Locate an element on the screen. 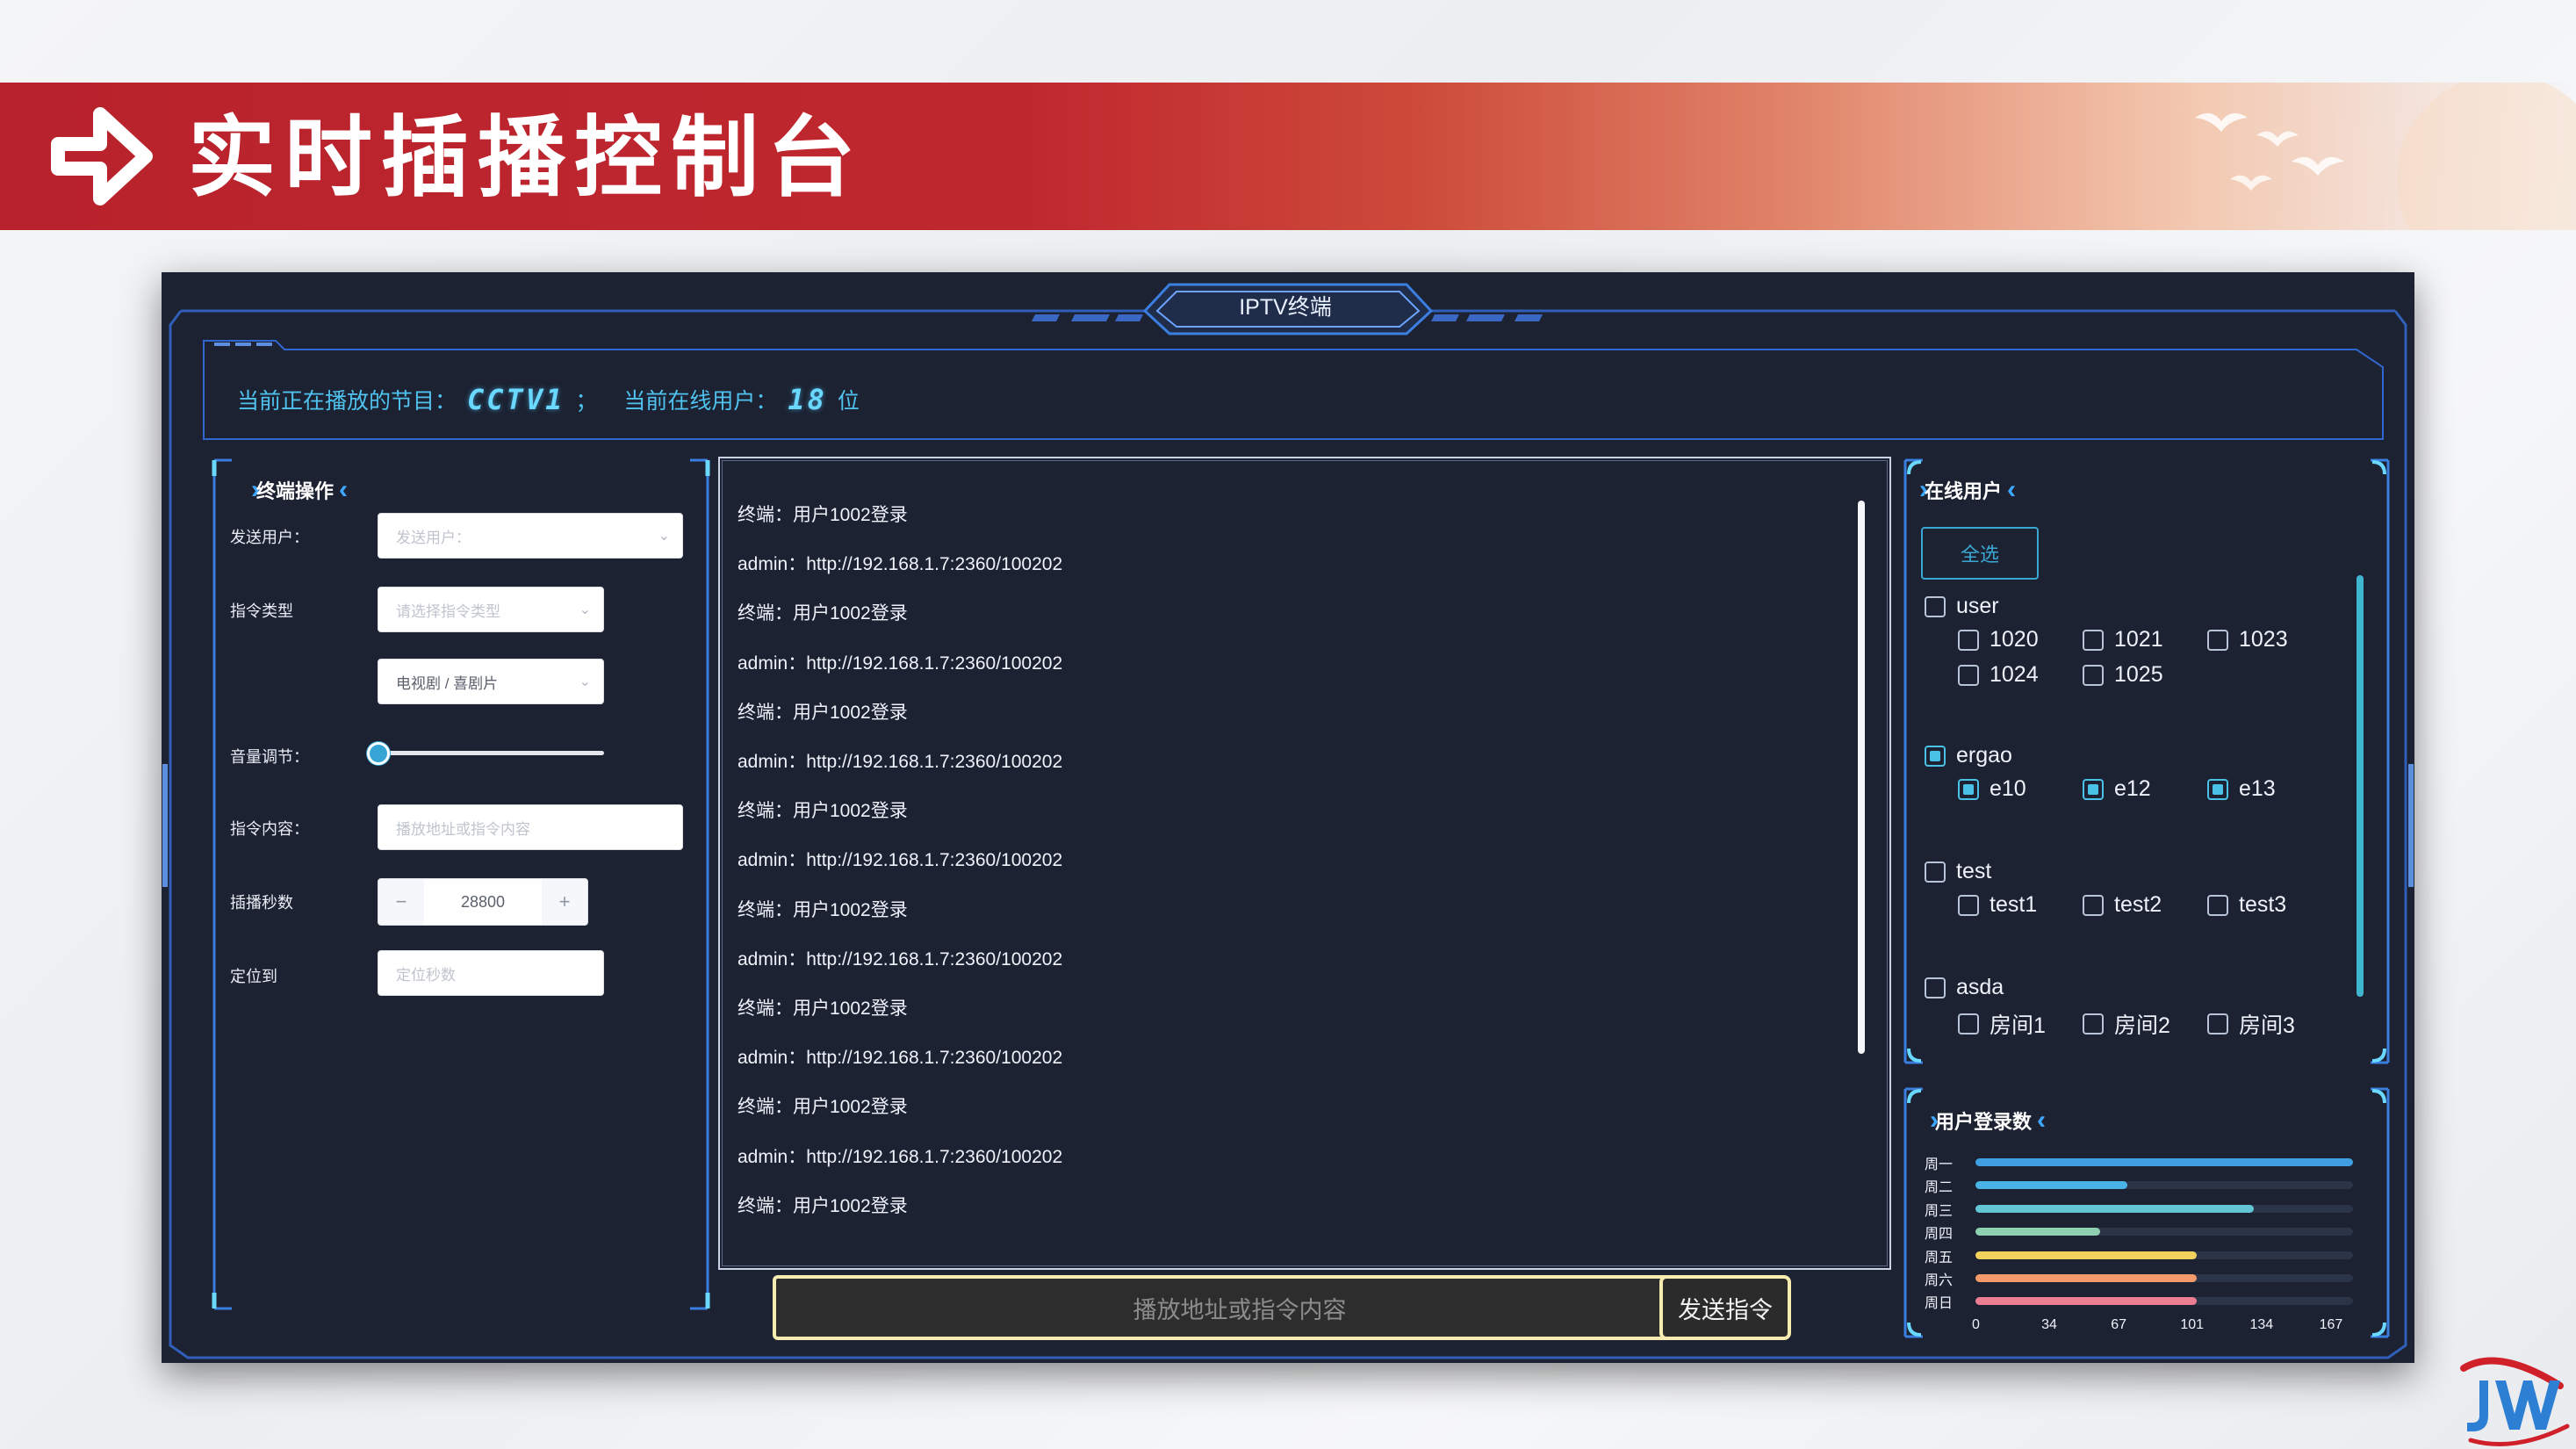 The width and height of the screenshot is (2576, 1449). insert-seconds-value: 28800 is located at coordinates (483, 902).